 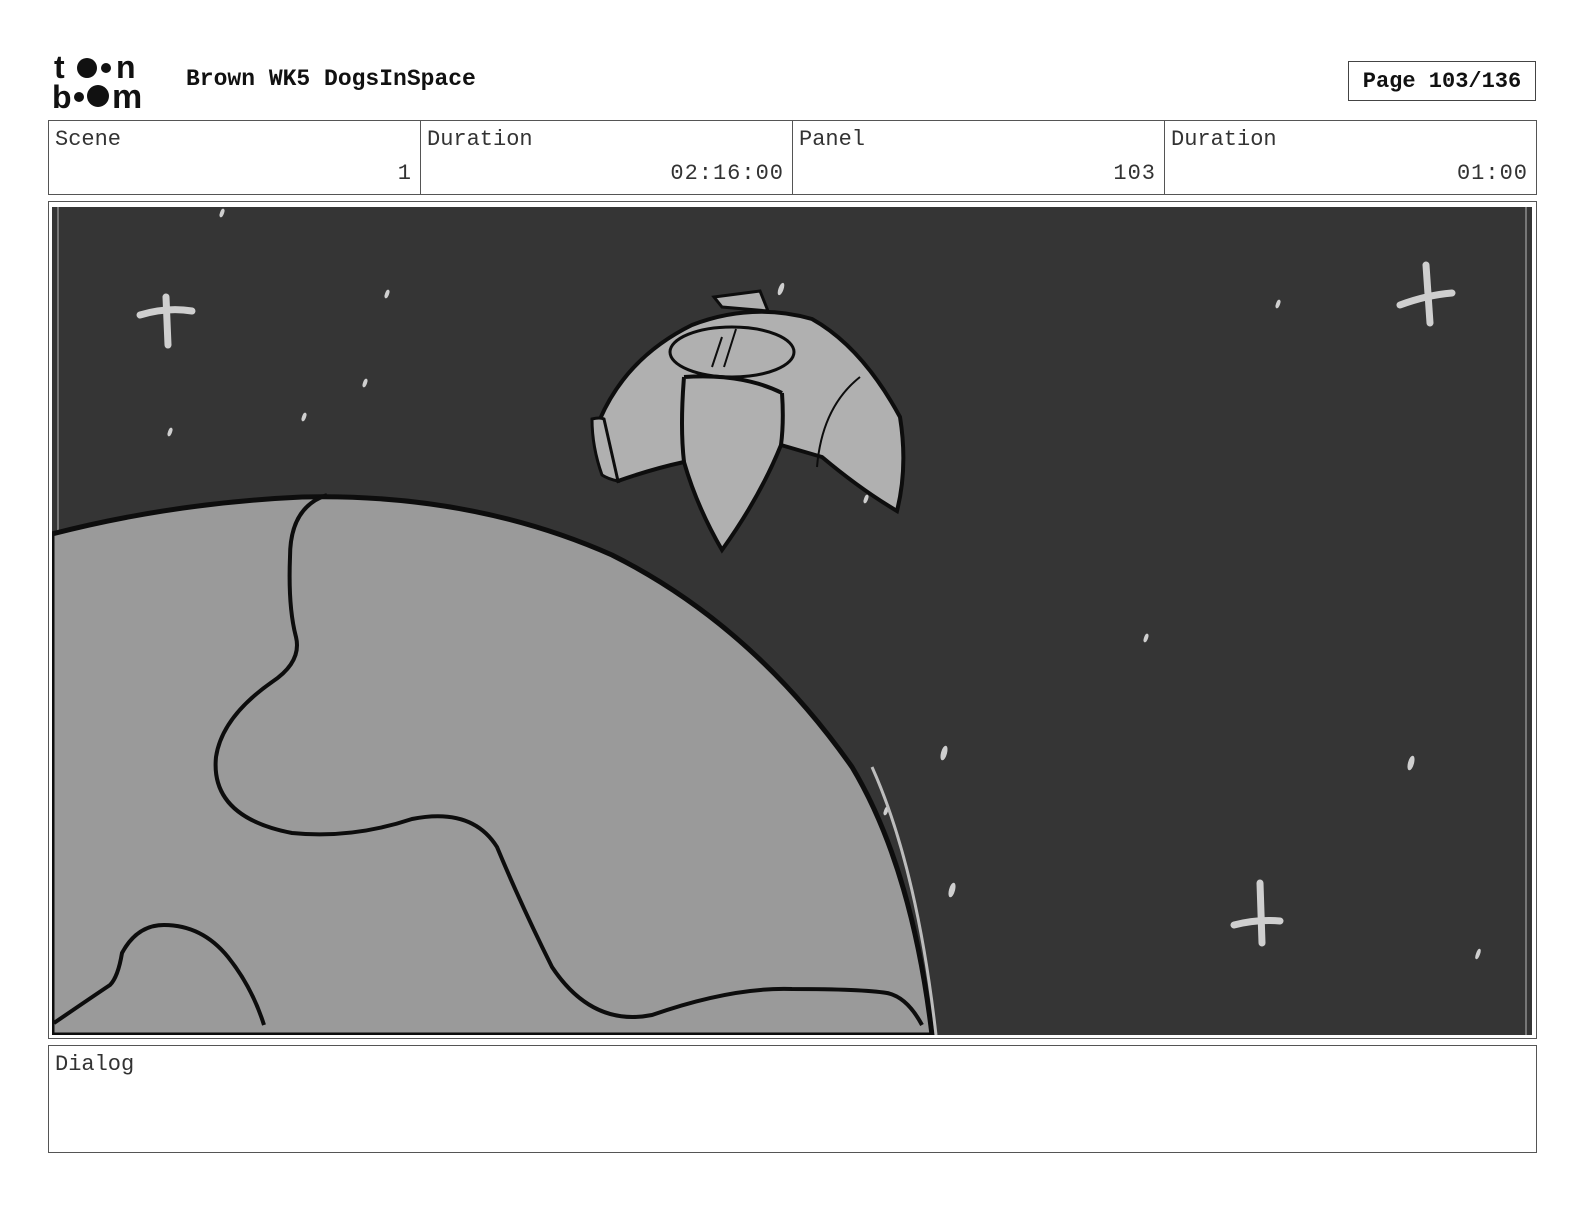 What do you see at coordinates (1442, 81) in the screenshot?
I see `page-indicator: Page 103/136` at bounding box center [1442, 81].